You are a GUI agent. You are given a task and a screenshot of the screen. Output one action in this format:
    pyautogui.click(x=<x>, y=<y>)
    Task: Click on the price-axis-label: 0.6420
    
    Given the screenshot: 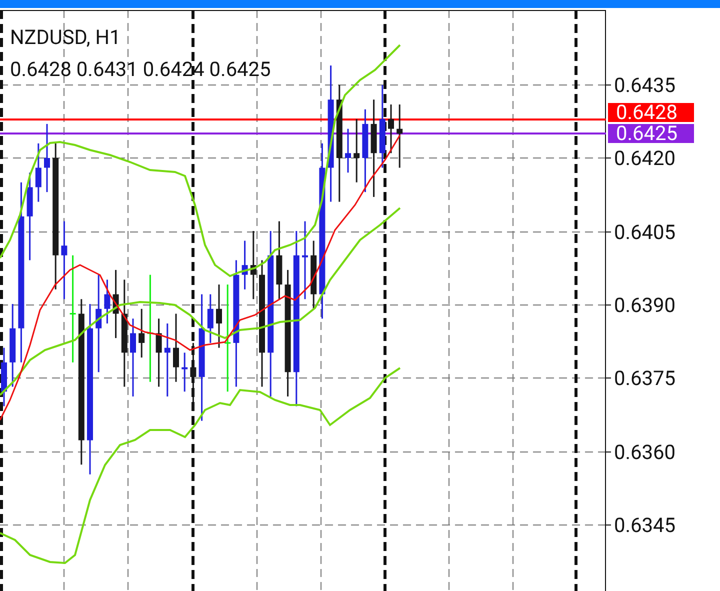 What is the action you would take?
    pyautogui.click(x=645, y=158)
    